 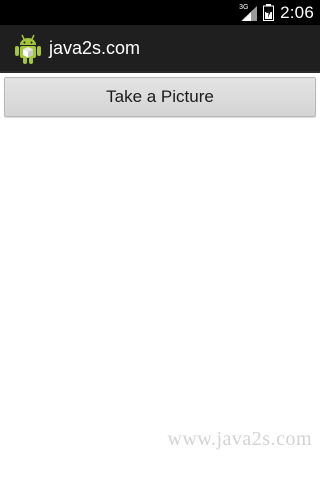 I want to click on action-bar: java2s.com, so click(x=160, y=49).